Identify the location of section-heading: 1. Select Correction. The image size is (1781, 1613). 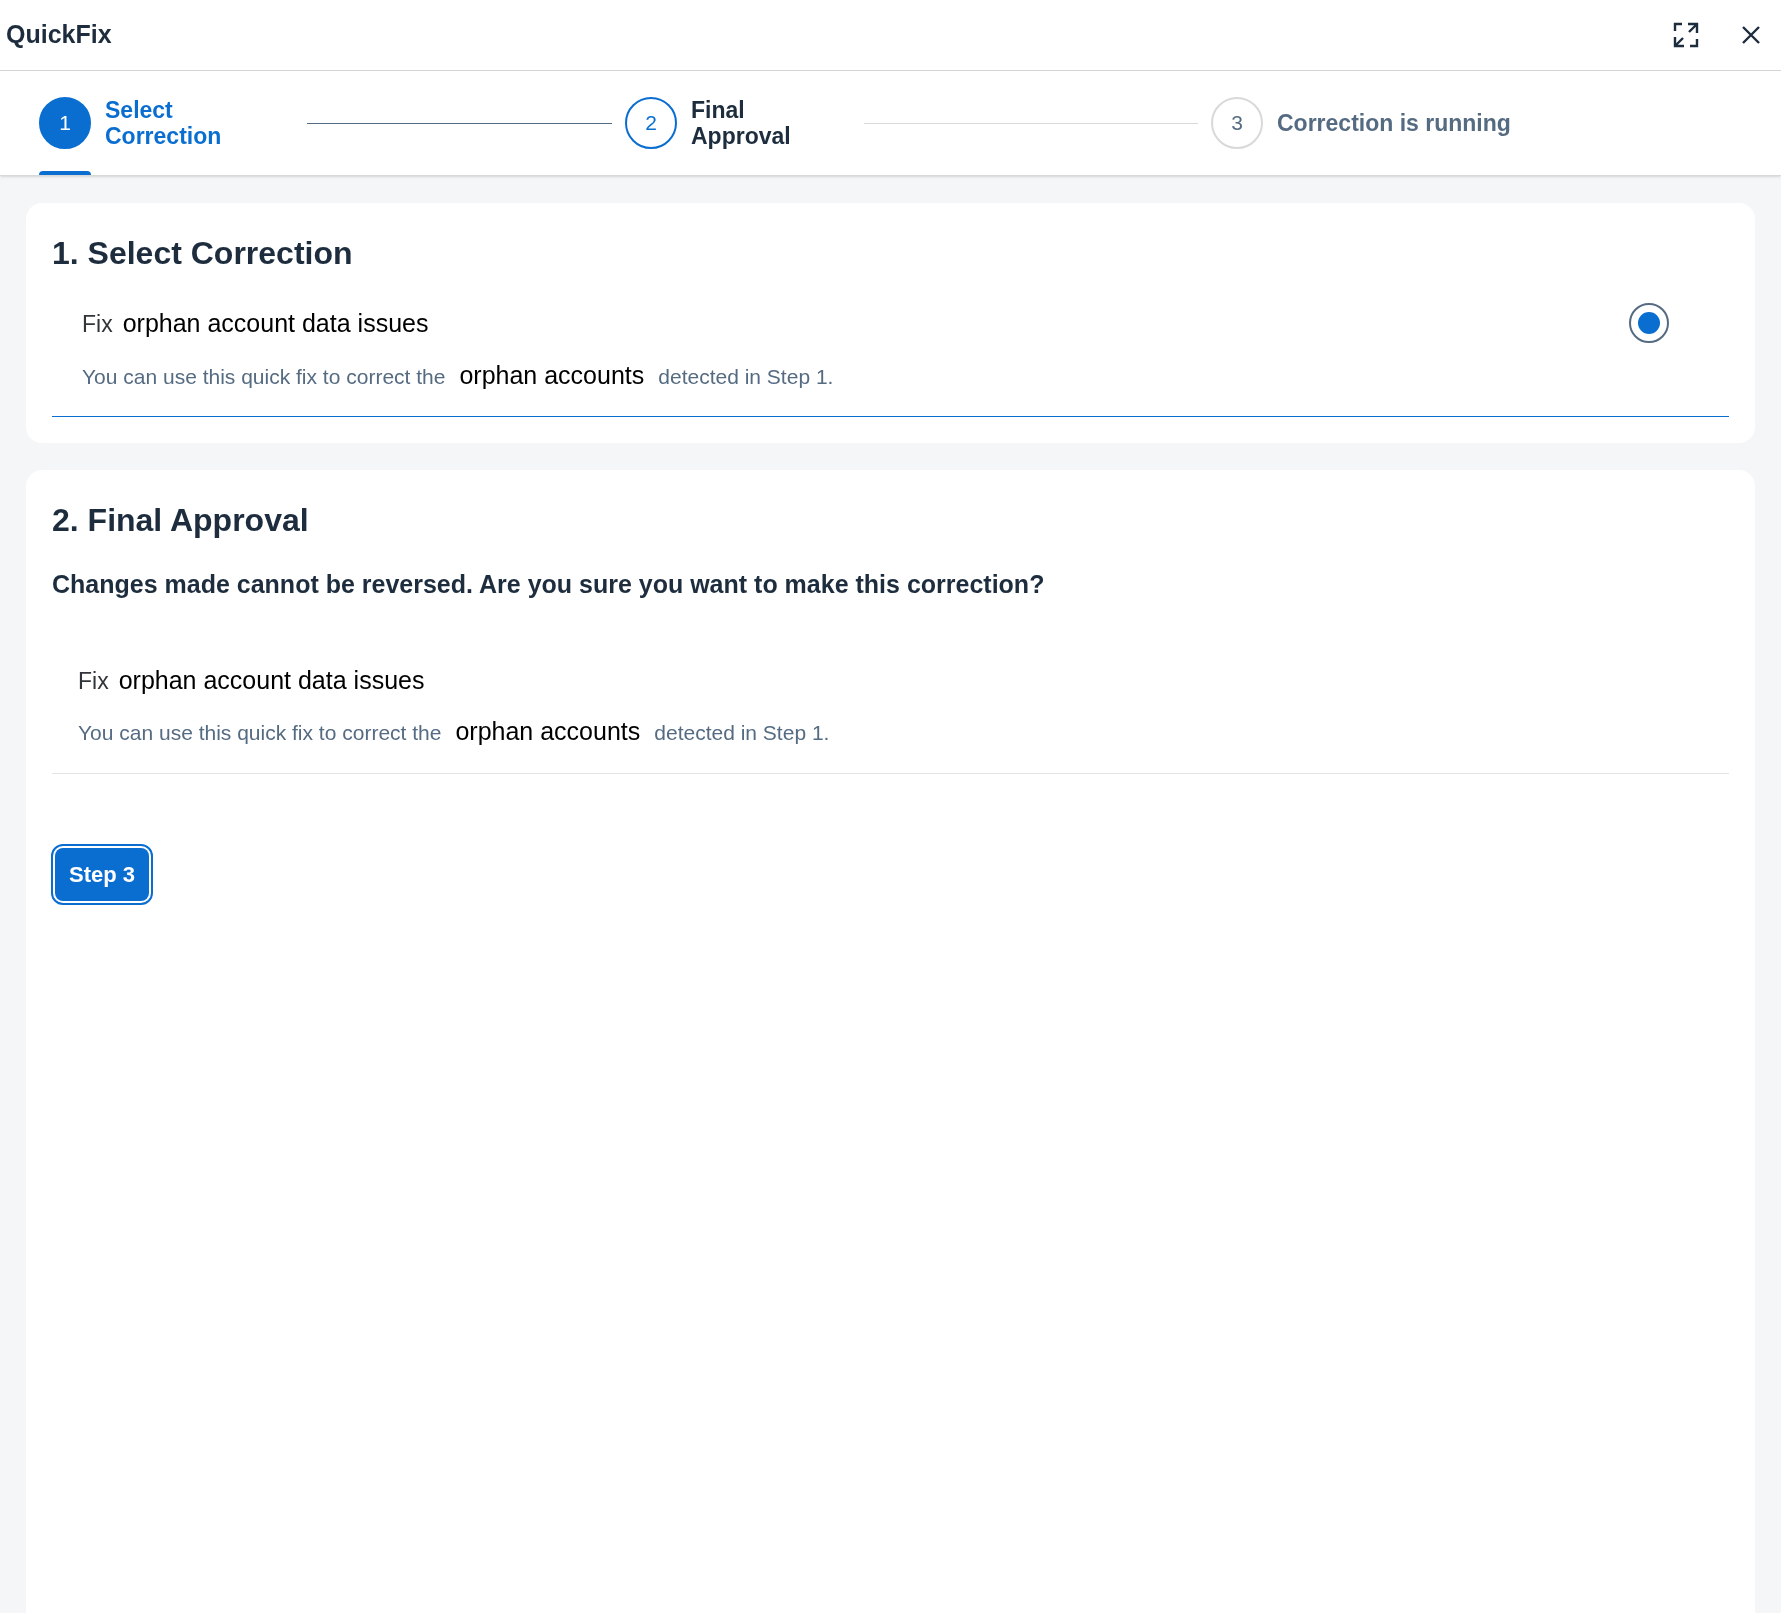
(203, 253).